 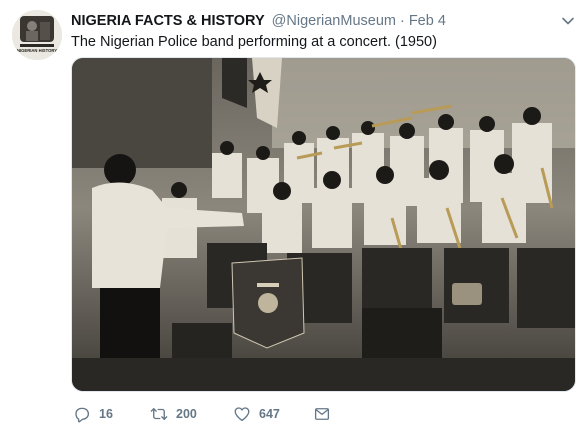 What do you see at coordinates (242, 414) in the screenshot?
I see `heart-icon` at bounding box center [242, 414].